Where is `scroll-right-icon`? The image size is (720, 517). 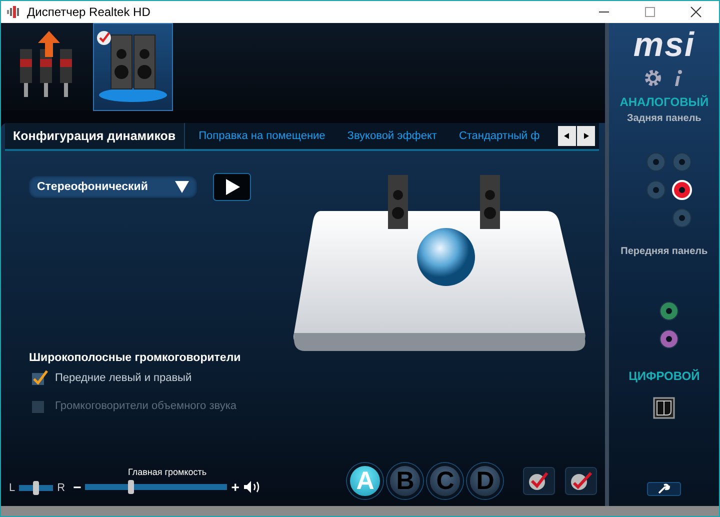
scroll-right-icon is located at coordinates (586, 136).